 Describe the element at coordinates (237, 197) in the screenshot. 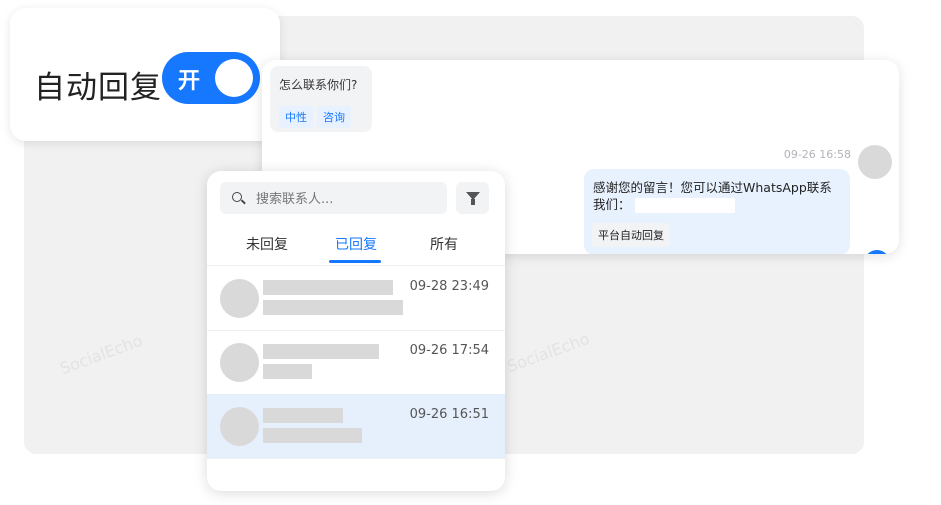

I see `search-icon` at that location.